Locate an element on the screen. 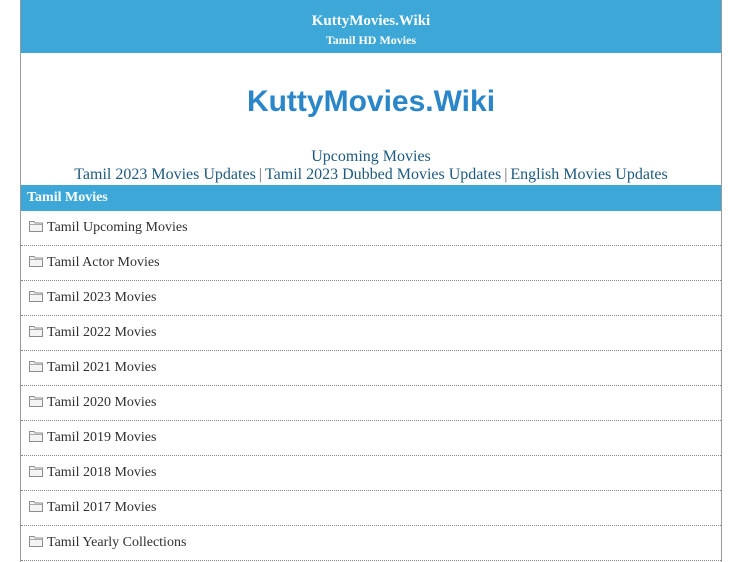 This screenshot has width=741, height=562. list-item: Tamil Upcoming Movies is located at coordinates (371, 228).